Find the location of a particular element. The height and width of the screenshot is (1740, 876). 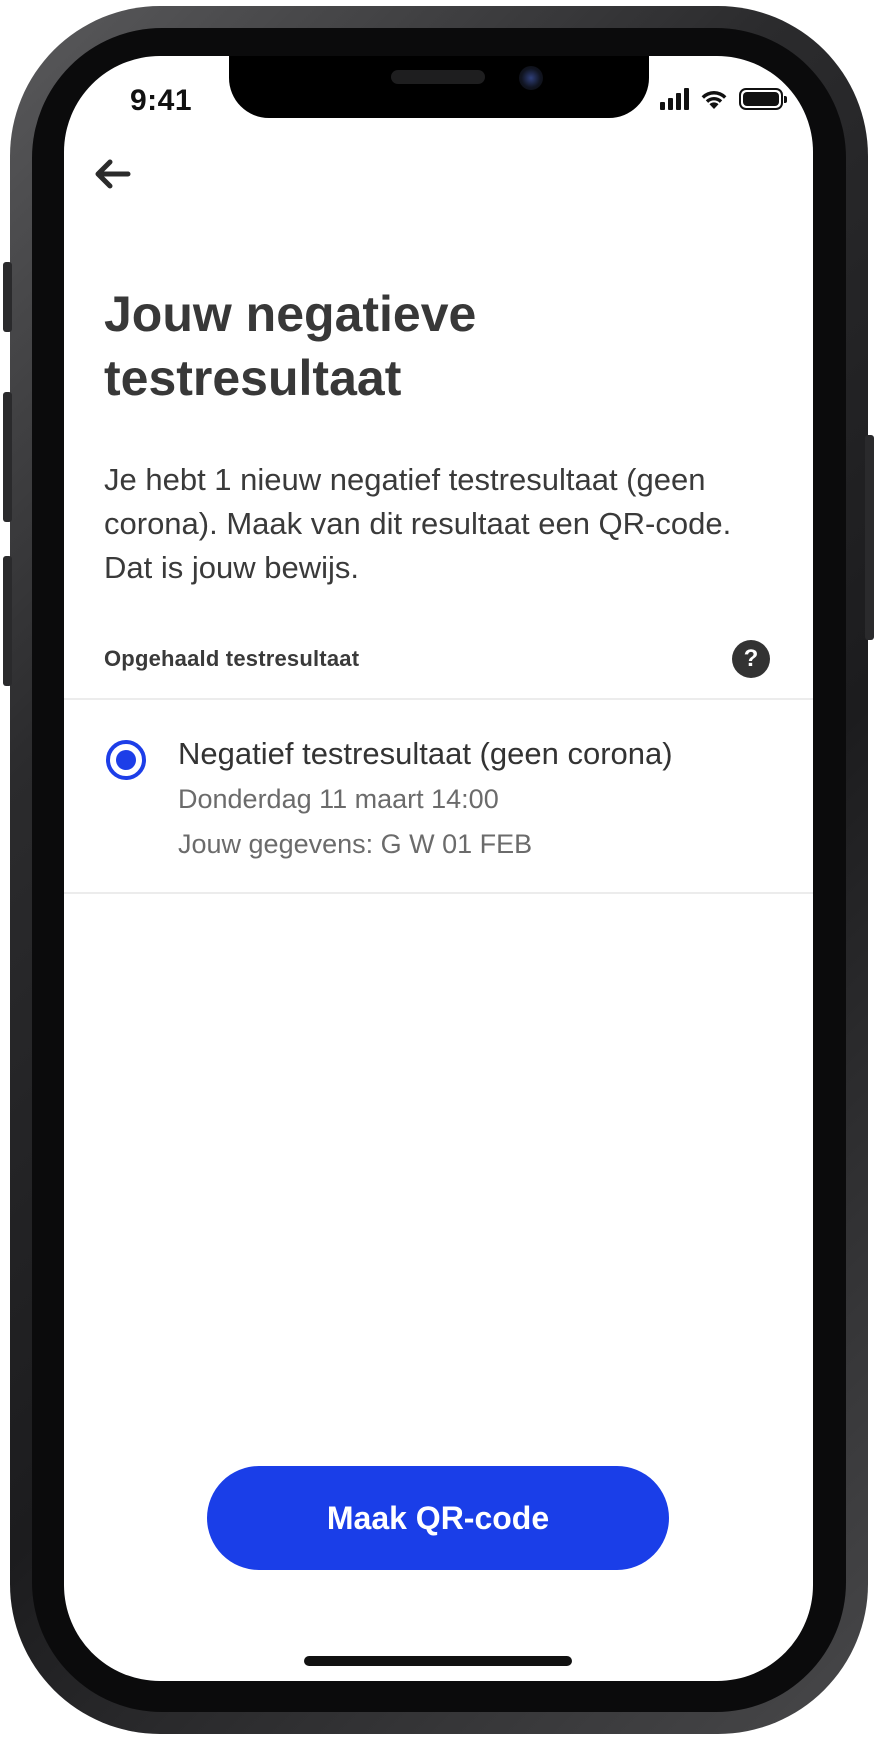

cellular-signal-icon is located at coordinates (674, 99).